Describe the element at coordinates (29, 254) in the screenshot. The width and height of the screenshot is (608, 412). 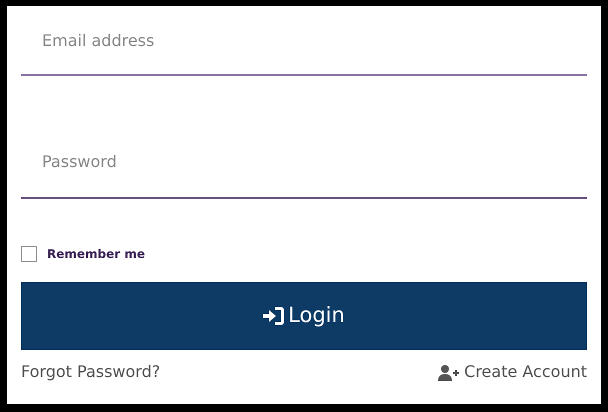
I see `remember-checkbox` at that location.